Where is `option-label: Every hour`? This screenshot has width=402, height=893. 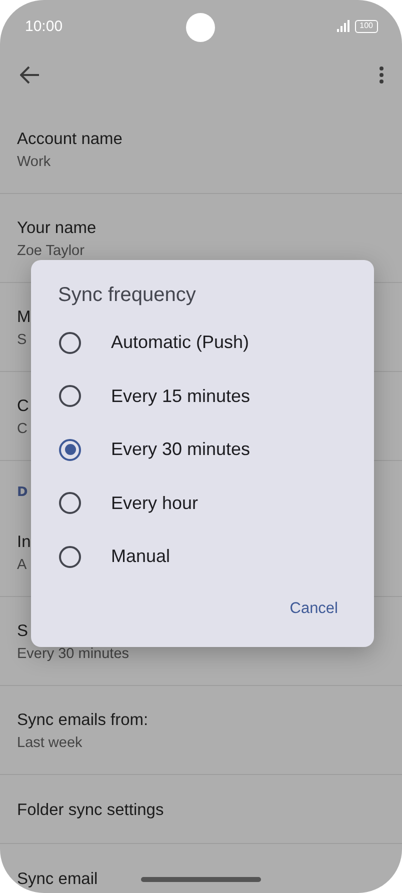
option-label: Every hour is located at coordinates (154, 503).